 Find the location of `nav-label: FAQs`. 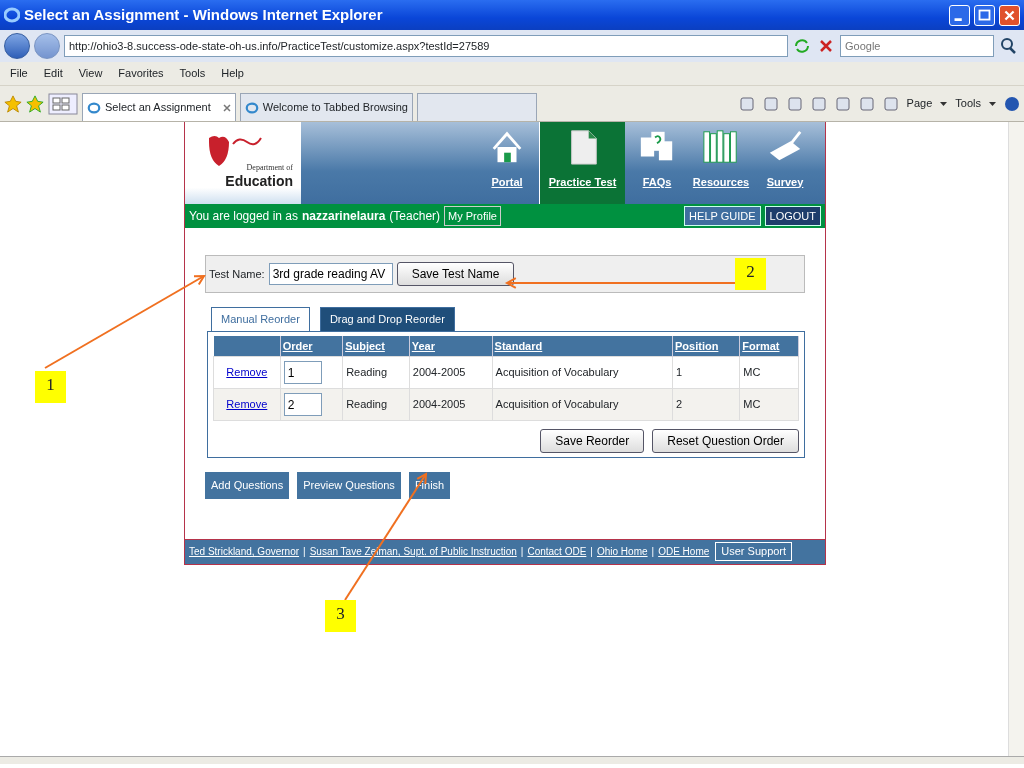

nav-label: FAQs is located at coordinates (657, 182).